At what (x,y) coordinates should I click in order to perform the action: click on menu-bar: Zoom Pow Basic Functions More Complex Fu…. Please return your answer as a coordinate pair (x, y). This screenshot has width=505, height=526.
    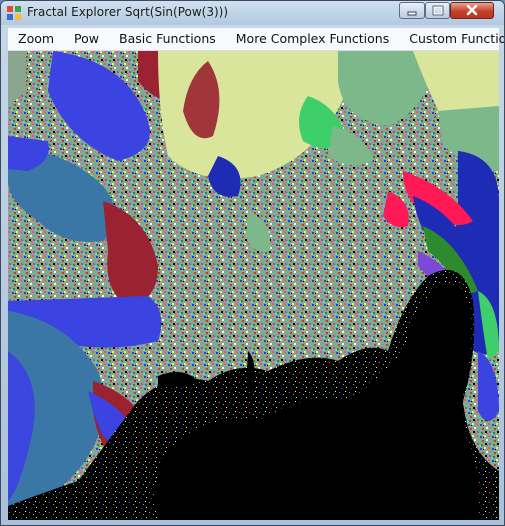
    Looking at the image, I should click on (256, 39).